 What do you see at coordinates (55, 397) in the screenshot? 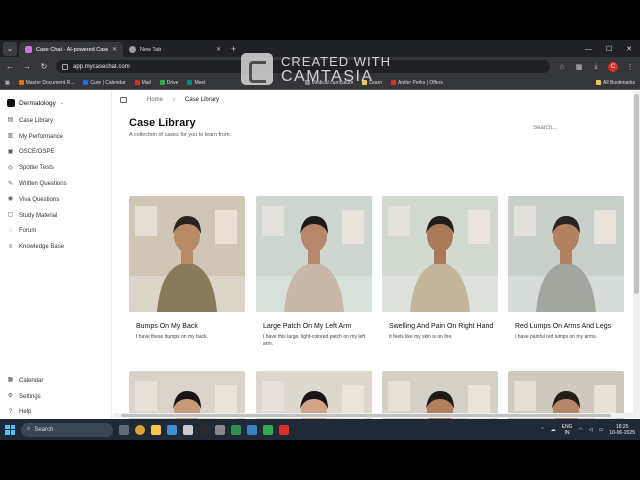
I see `sidebar-item-settings: ⚙ Settings` at bounding box center [55, 397].